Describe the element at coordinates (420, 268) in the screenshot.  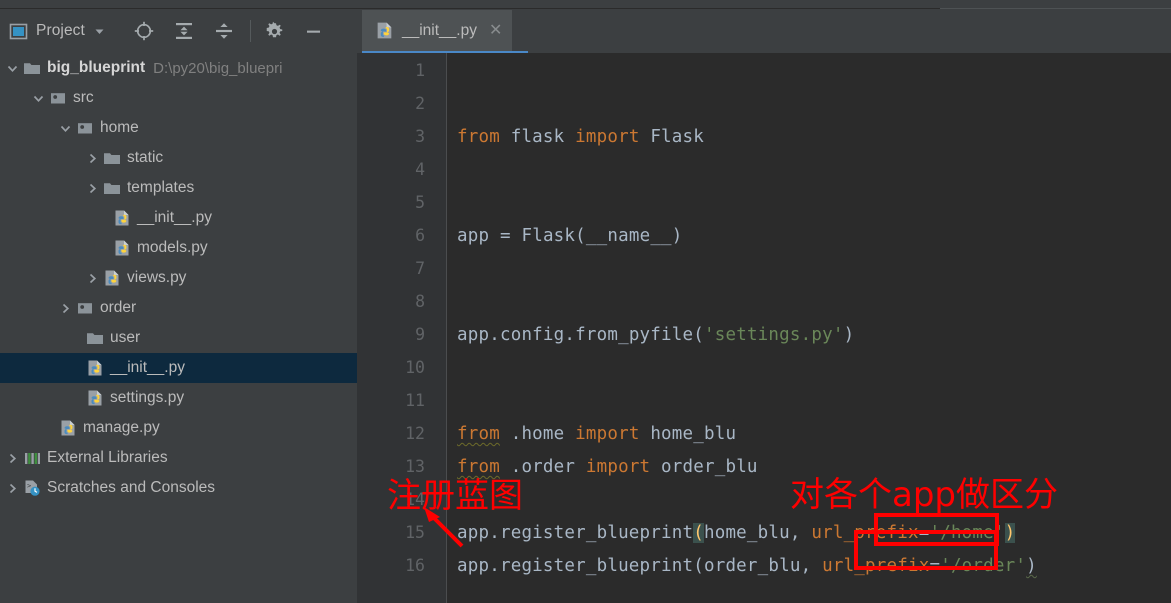
I see `line-number: 7` at that location.